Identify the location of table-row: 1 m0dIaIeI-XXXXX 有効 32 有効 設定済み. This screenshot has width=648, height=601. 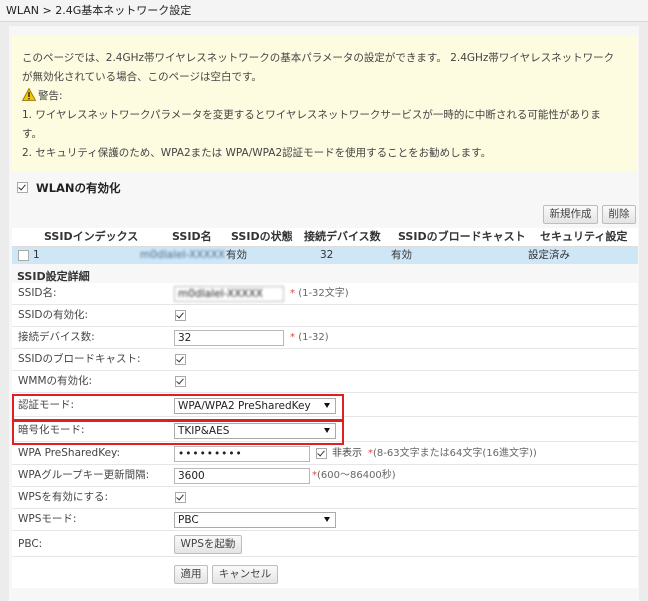
(325, 255).